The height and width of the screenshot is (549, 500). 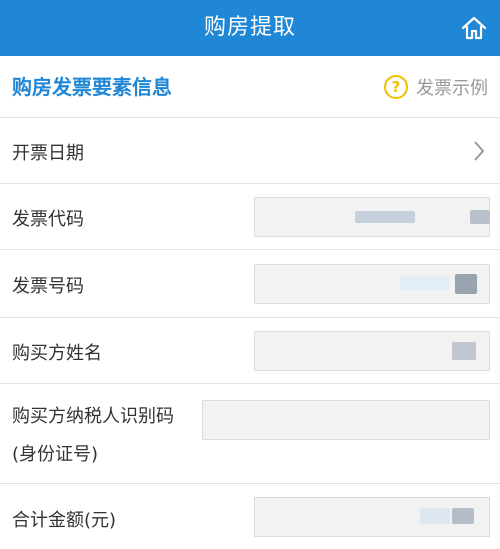 What do you see at coordinates (479, 151) in the screenshot?
I see `chevron-right-icon` at bounding box center [479, 151].